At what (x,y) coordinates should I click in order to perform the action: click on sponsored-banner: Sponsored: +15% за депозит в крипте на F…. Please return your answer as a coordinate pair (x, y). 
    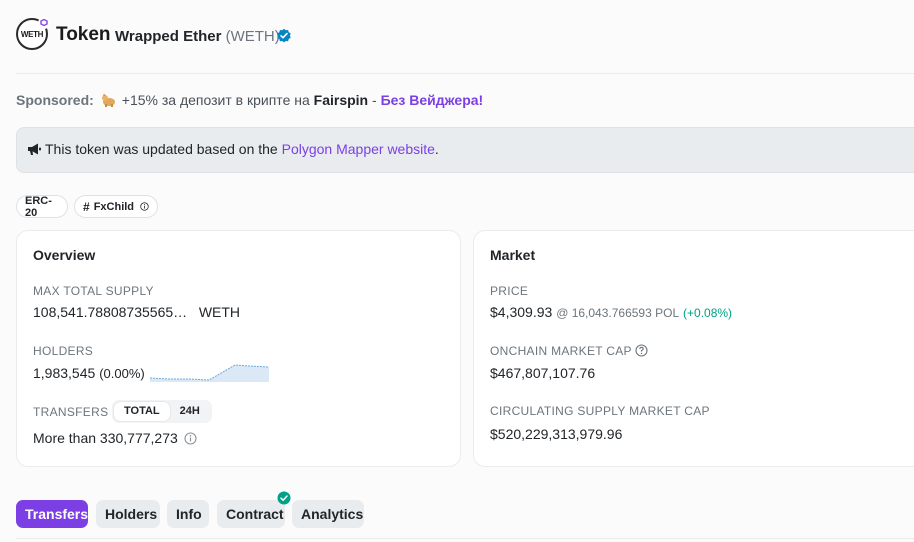
    Looking at the image, I should click on (249, 100).